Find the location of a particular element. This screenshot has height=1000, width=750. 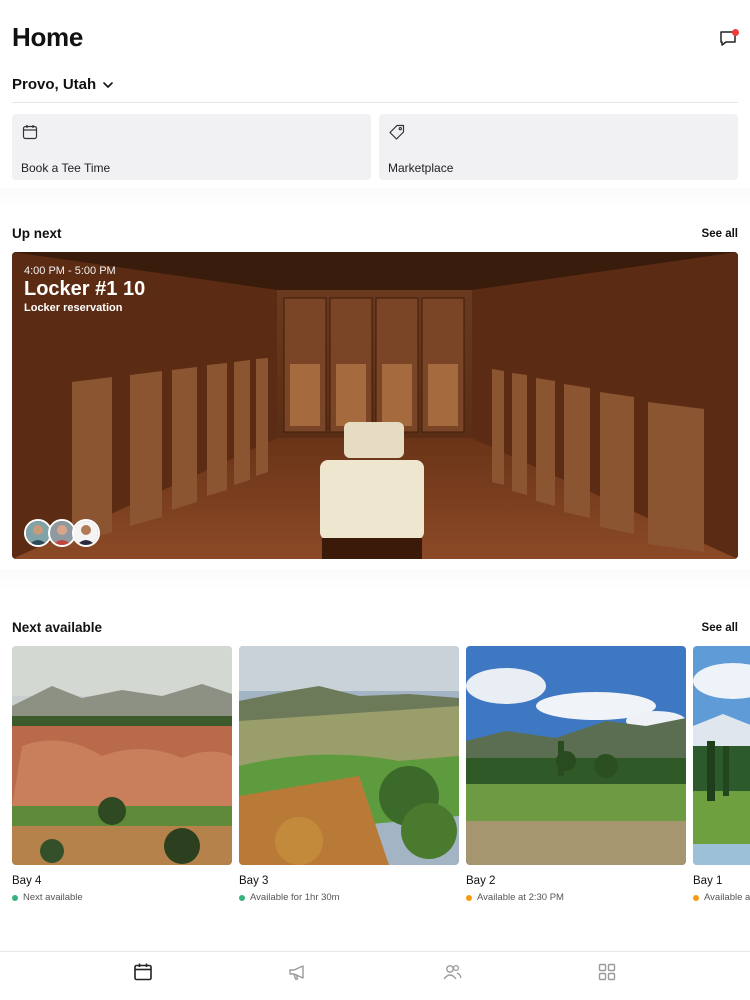

people-icon is located at coordinates (452, 972).